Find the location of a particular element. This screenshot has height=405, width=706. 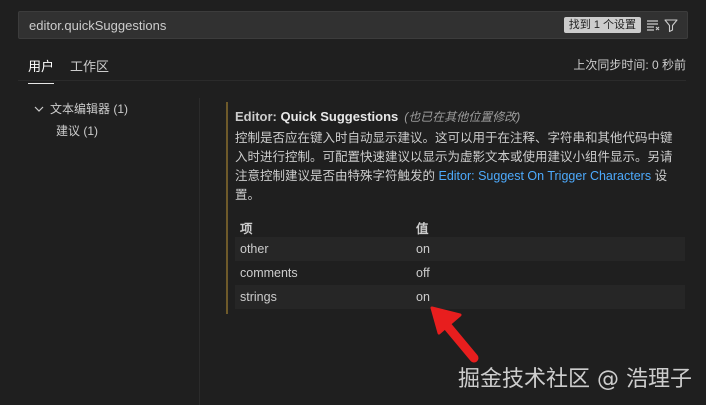

tab-workspace: 工作区 is located at coordinates (89, 69).